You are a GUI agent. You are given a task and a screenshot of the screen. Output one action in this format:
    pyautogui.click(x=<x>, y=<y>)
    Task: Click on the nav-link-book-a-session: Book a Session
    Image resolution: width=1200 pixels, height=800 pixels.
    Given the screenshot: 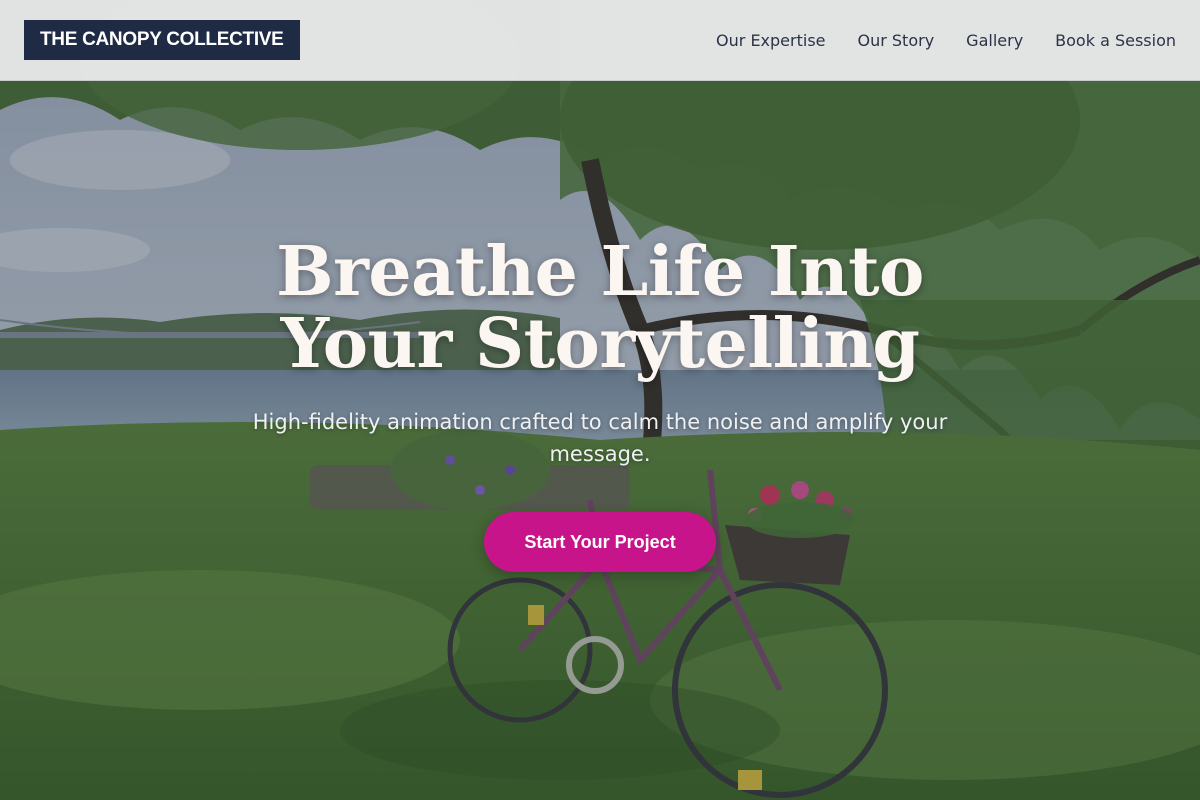 What is the action you would take?
    pyautogui.click(x=1115, y=40)
    